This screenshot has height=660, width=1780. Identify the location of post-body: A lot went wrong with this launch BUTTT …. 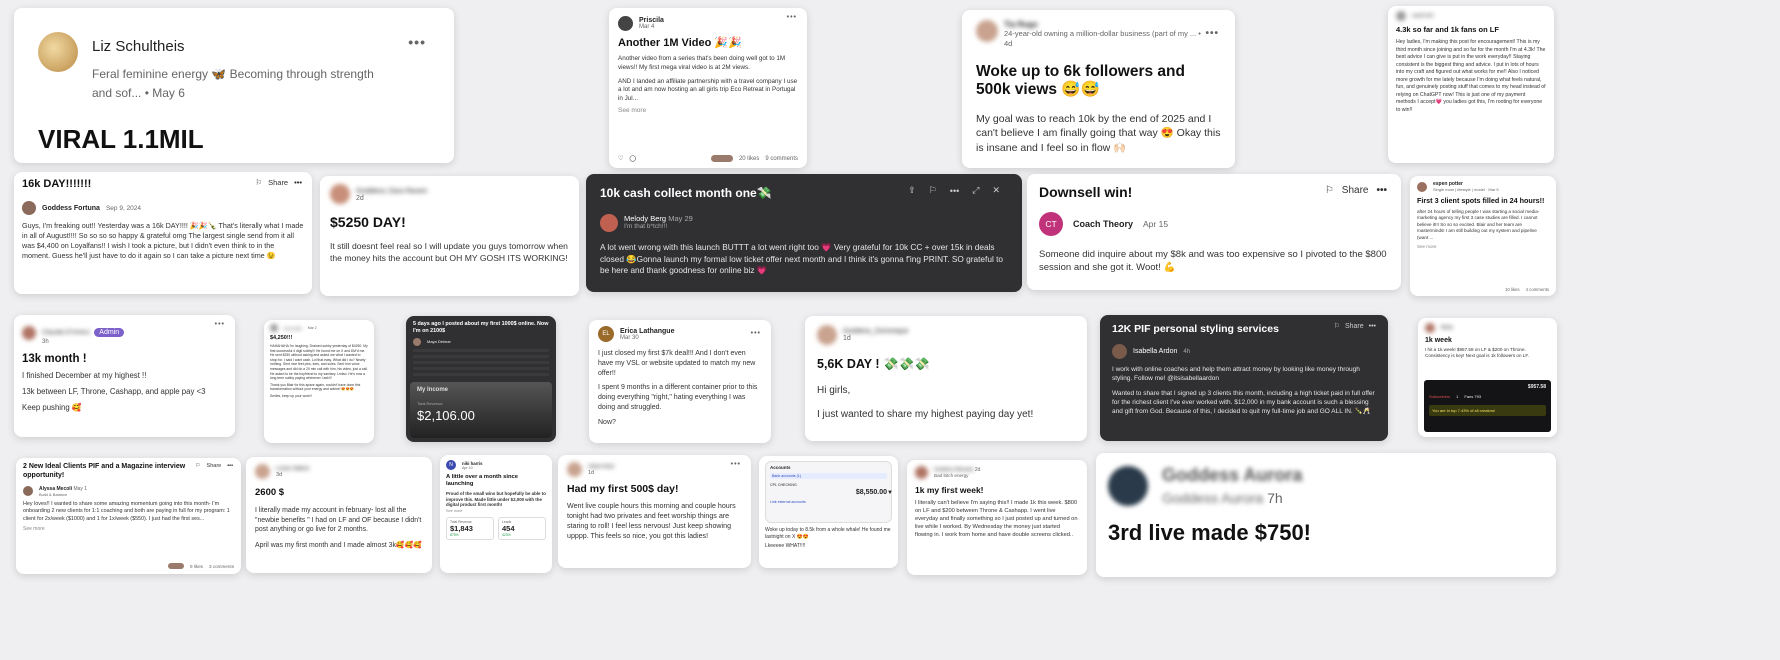
(802, 259).